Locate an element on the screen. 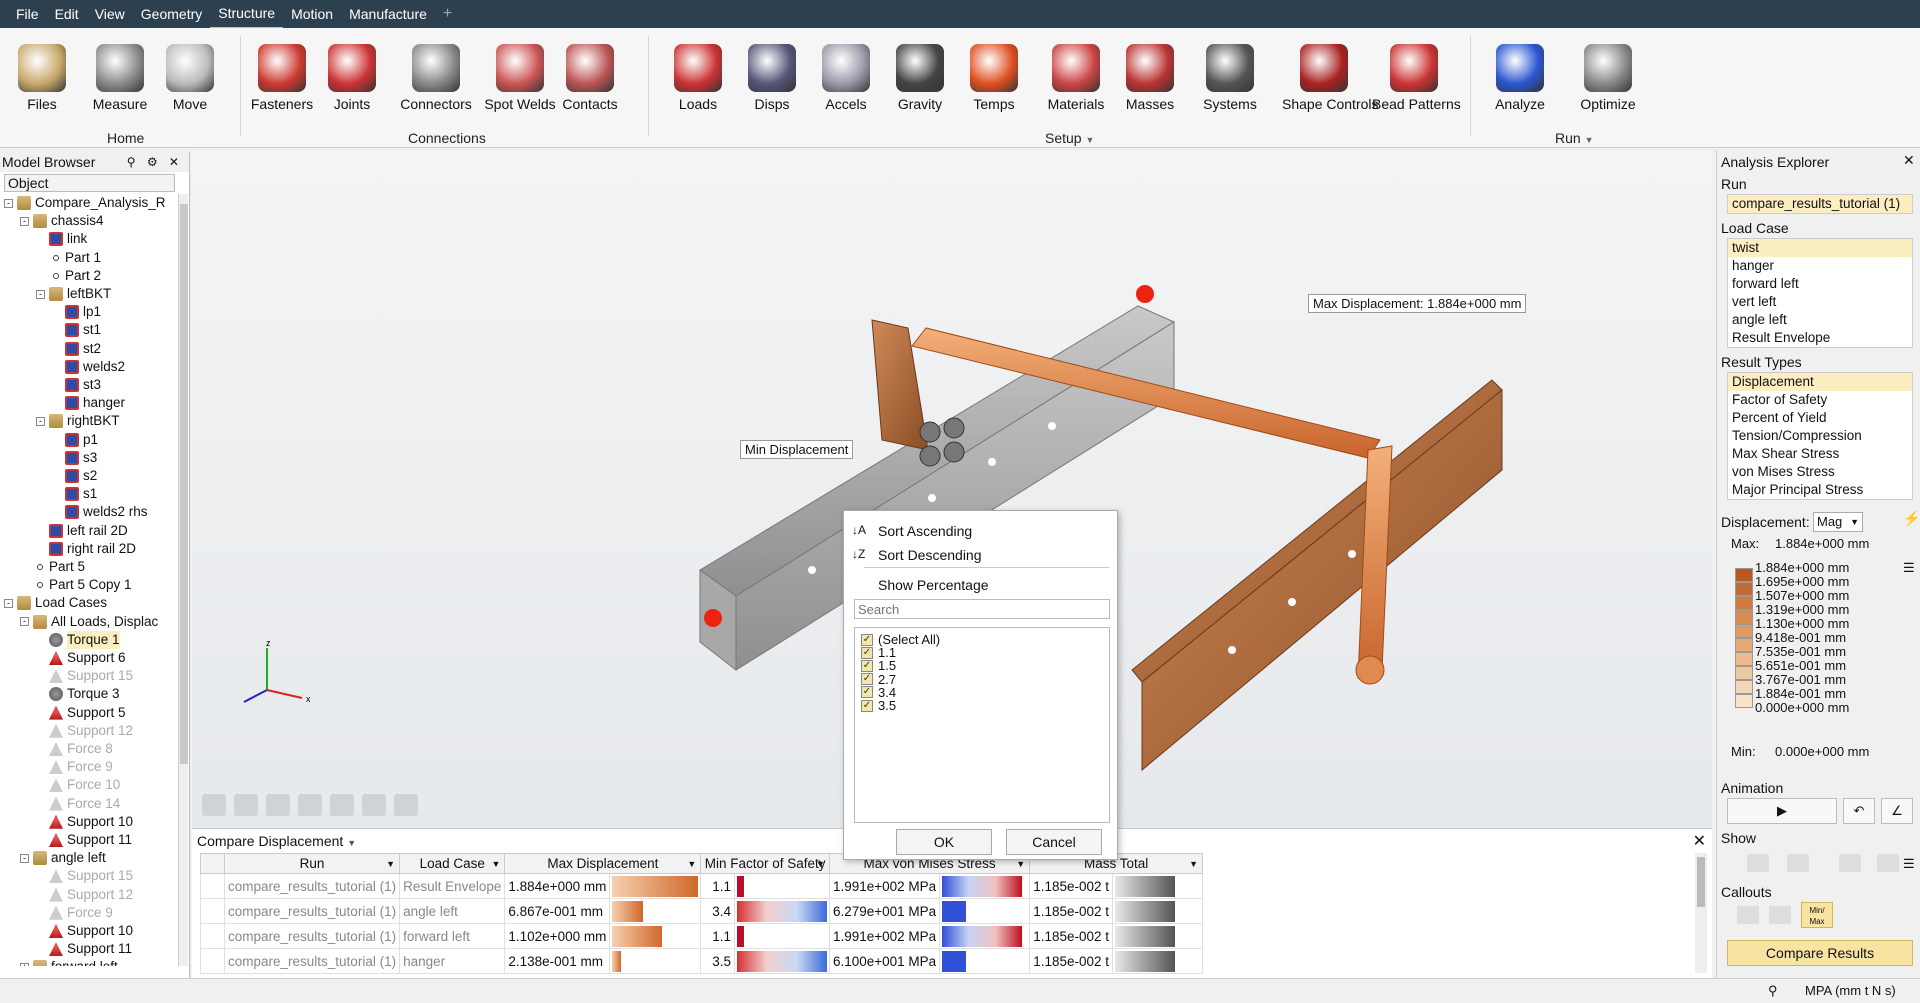 The width and height of the screenshot is (1920, 1003). files-button: Files is located at coordinates (42, 74).